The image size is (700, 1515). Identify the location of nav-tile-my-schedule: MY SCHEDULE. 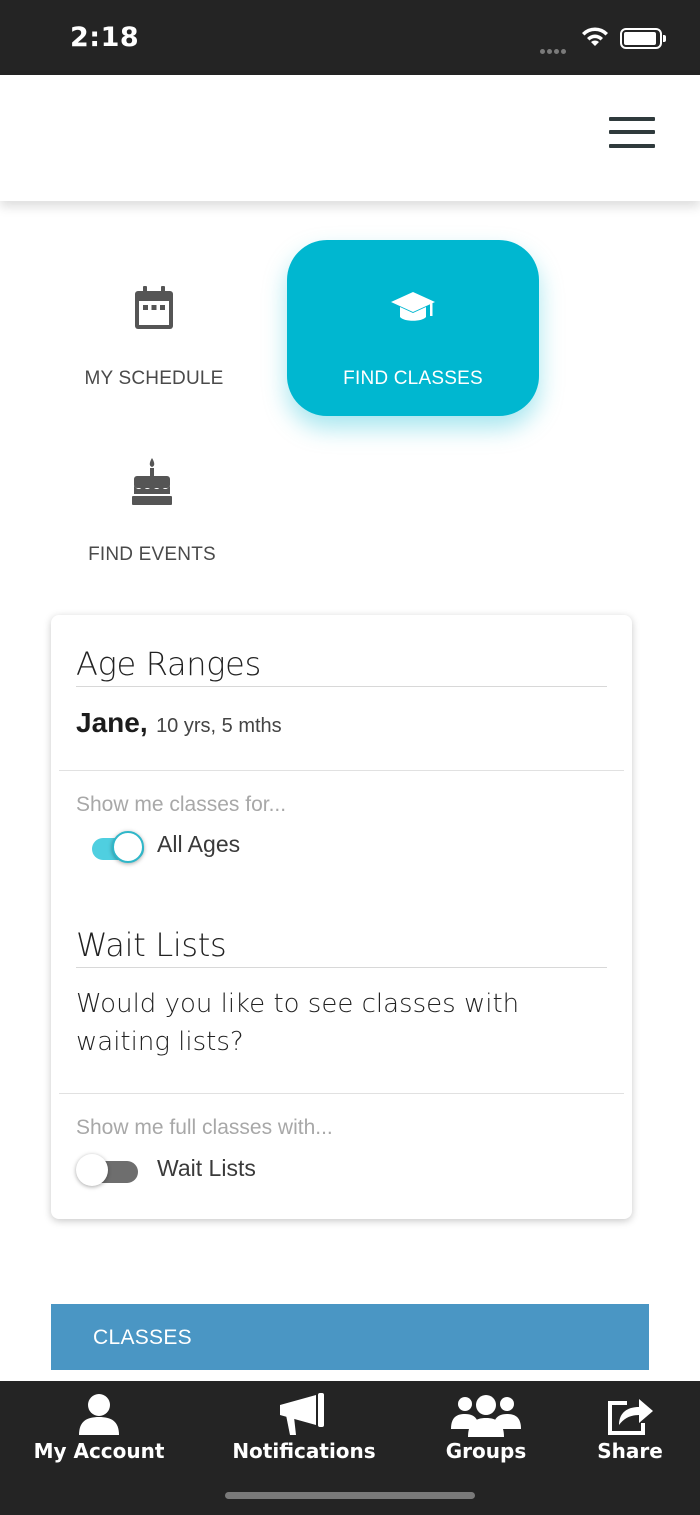
(154, 328).